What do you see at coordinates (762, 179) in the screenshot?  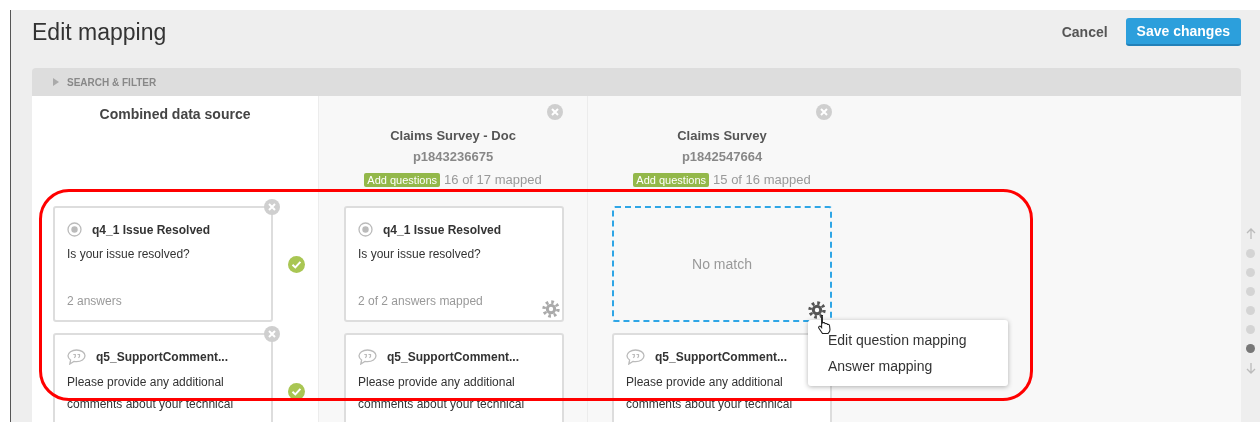 I see `mapped-count: 15 of 16 mapped` at bounding box center [762, 179].